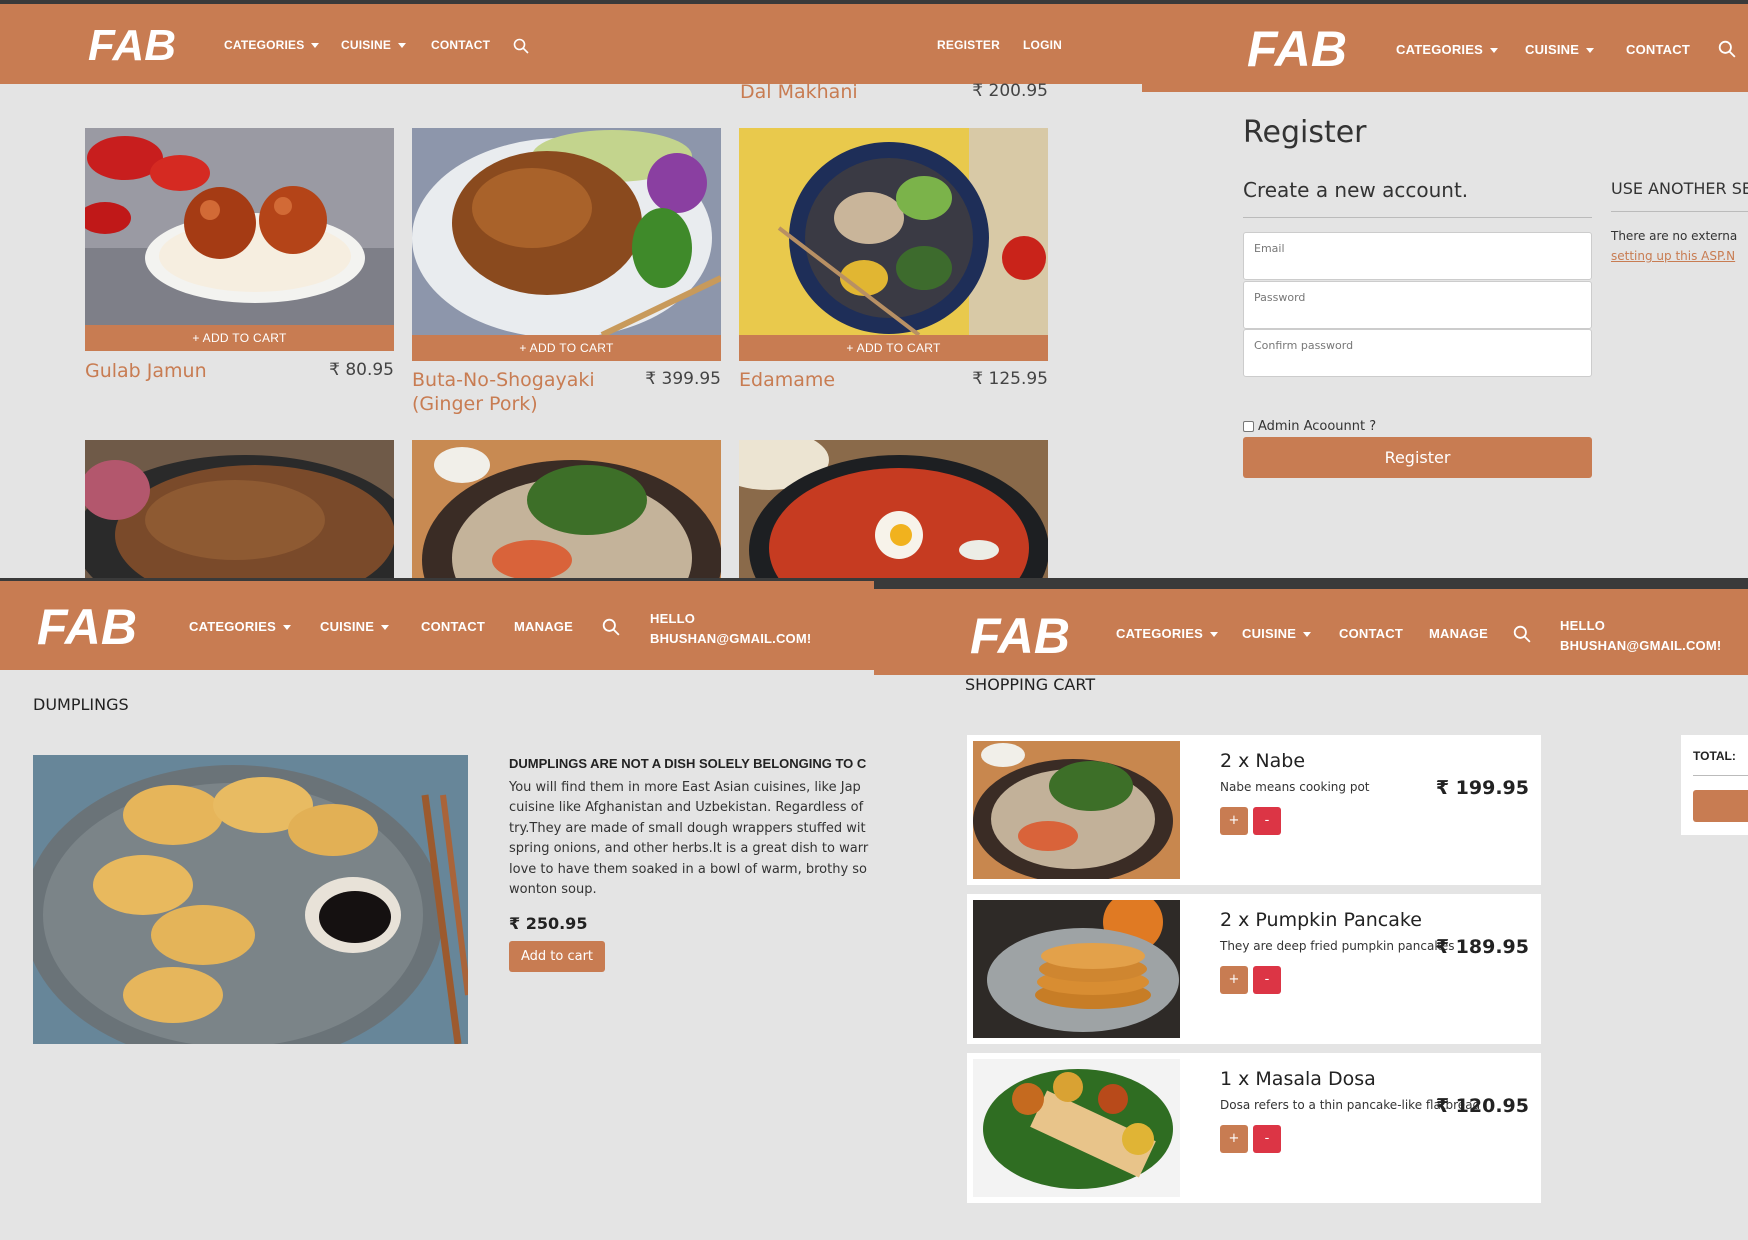  I want to click on food-name: Gulab Jamun, so click(190, 371).